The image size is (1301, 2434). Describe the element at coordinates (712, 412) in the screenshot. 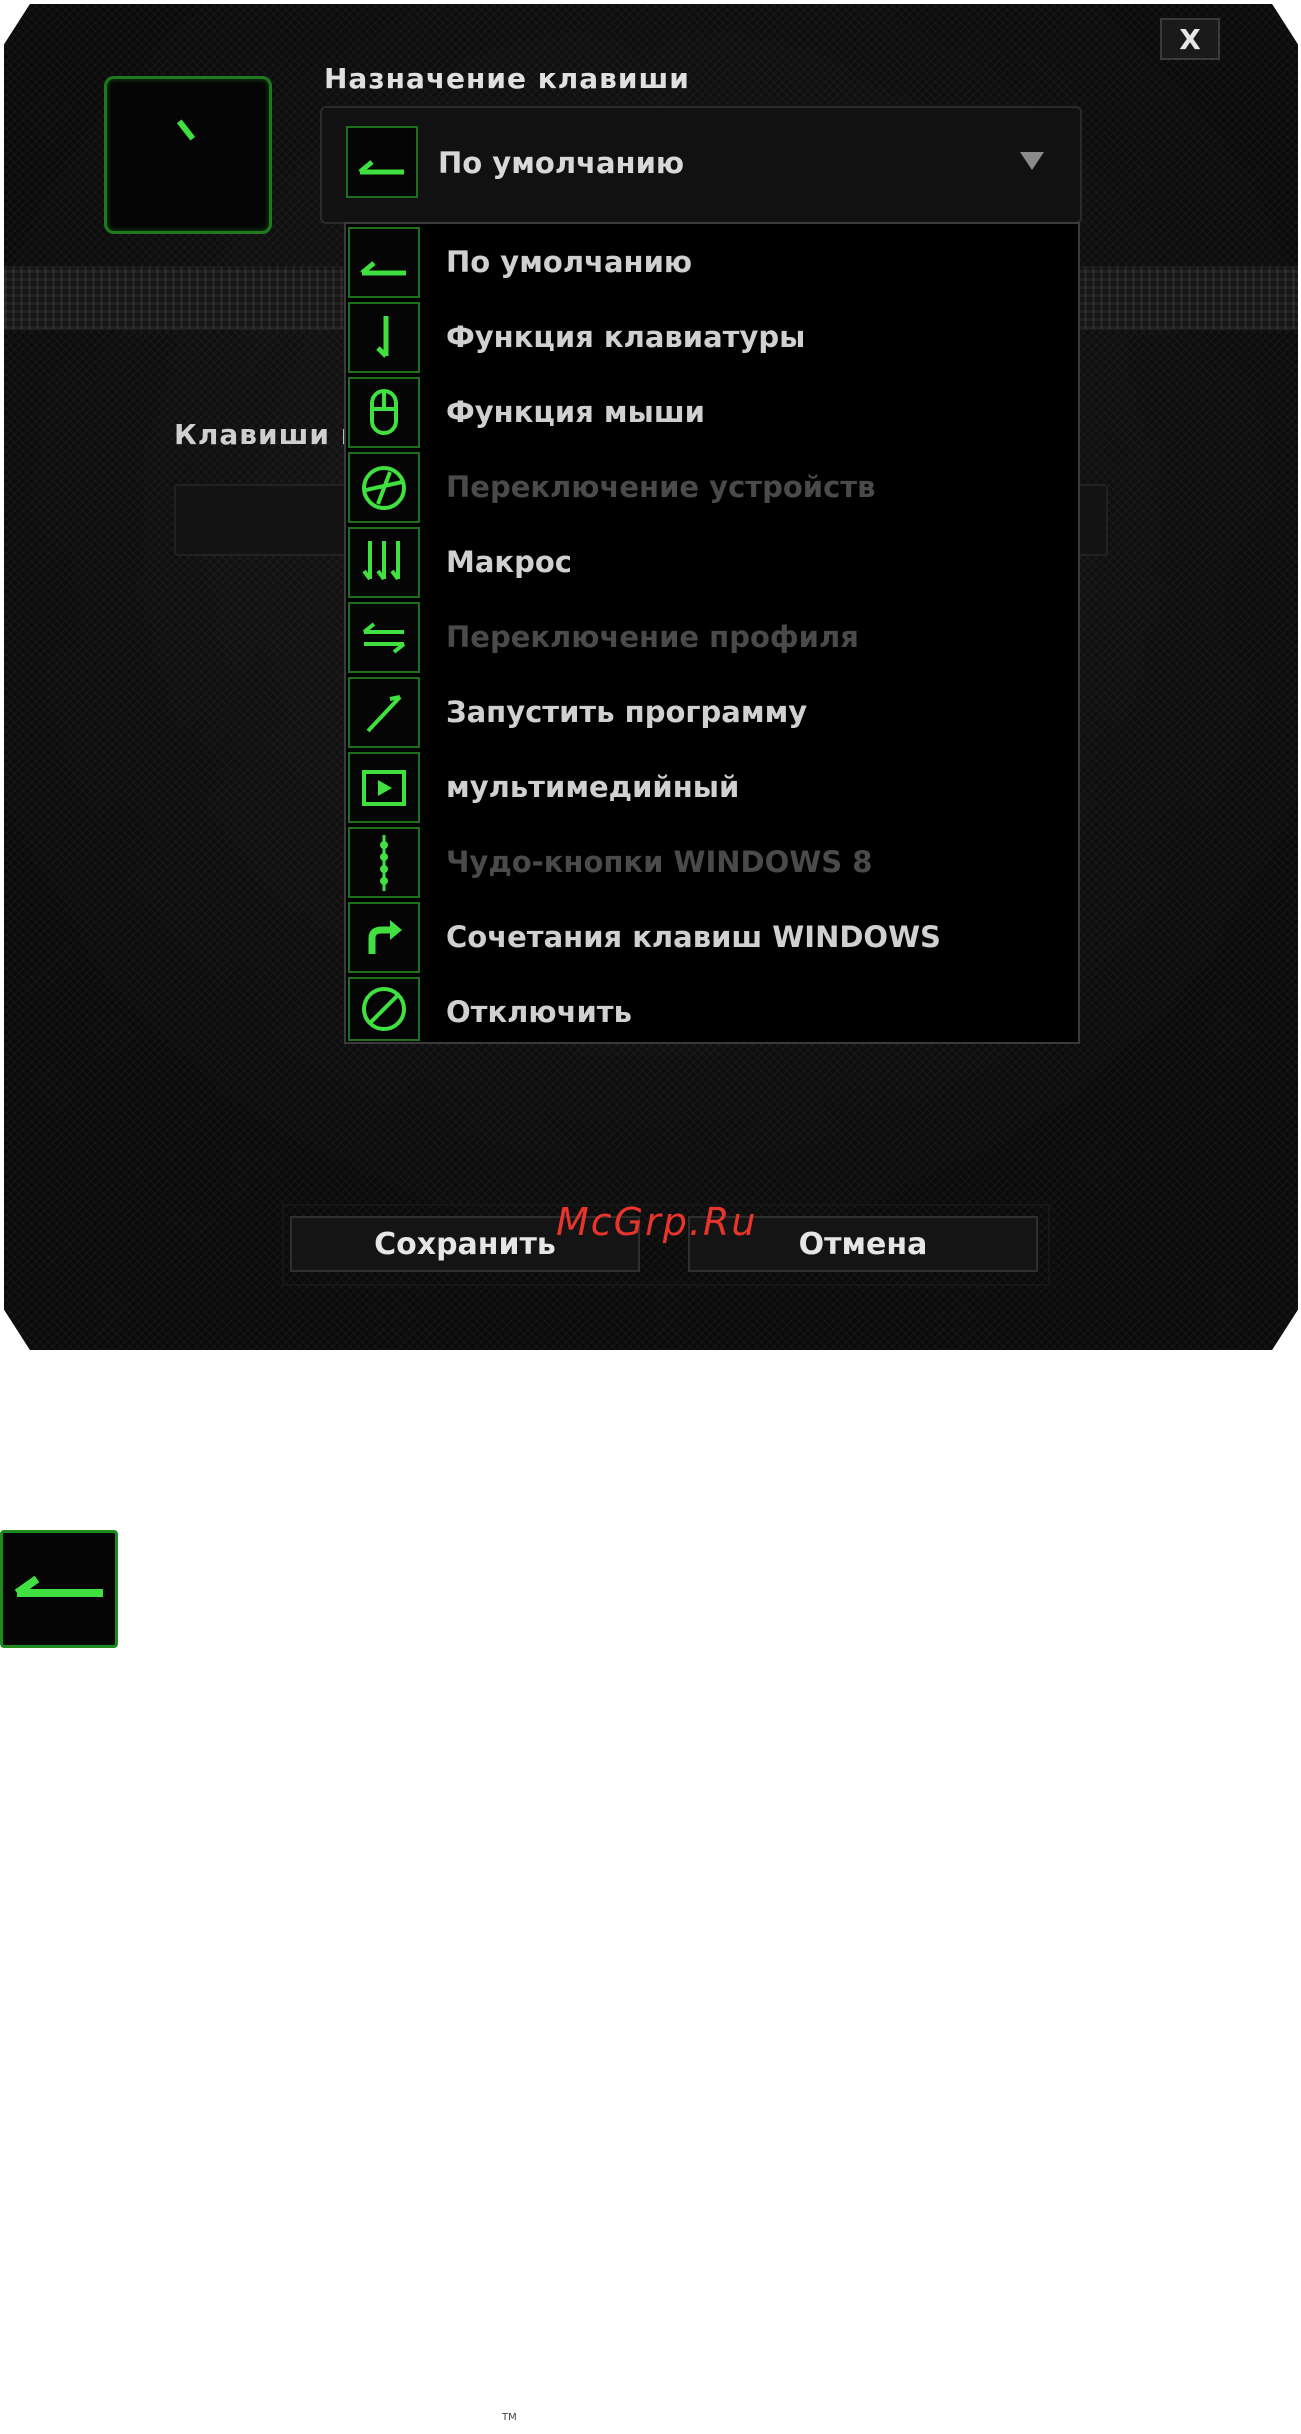

I see `menu-item-mouse-function: Функция мыши` at that location.